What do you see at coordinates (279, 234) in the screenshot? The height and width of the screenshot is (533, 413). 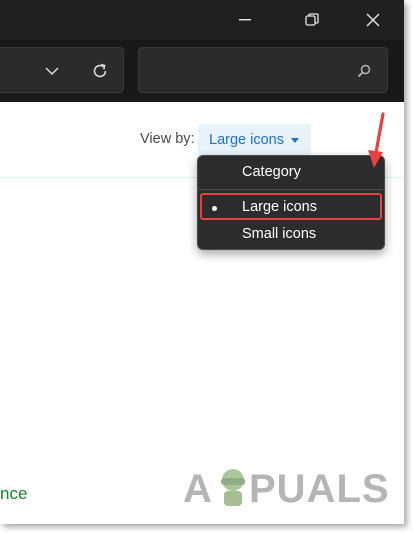 I see `menu-item-label: Small icons` at bounding box center [279, 234].